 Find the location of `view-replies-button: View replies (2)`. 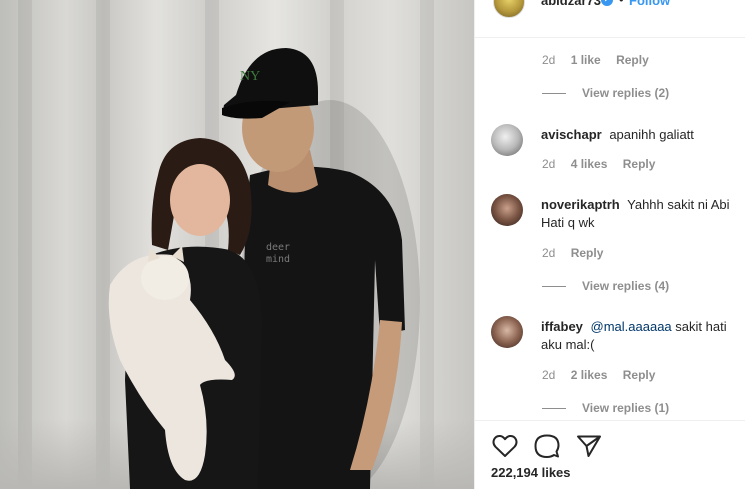

view-replies-button: View replies (2) is located at coordinates (605, 93).